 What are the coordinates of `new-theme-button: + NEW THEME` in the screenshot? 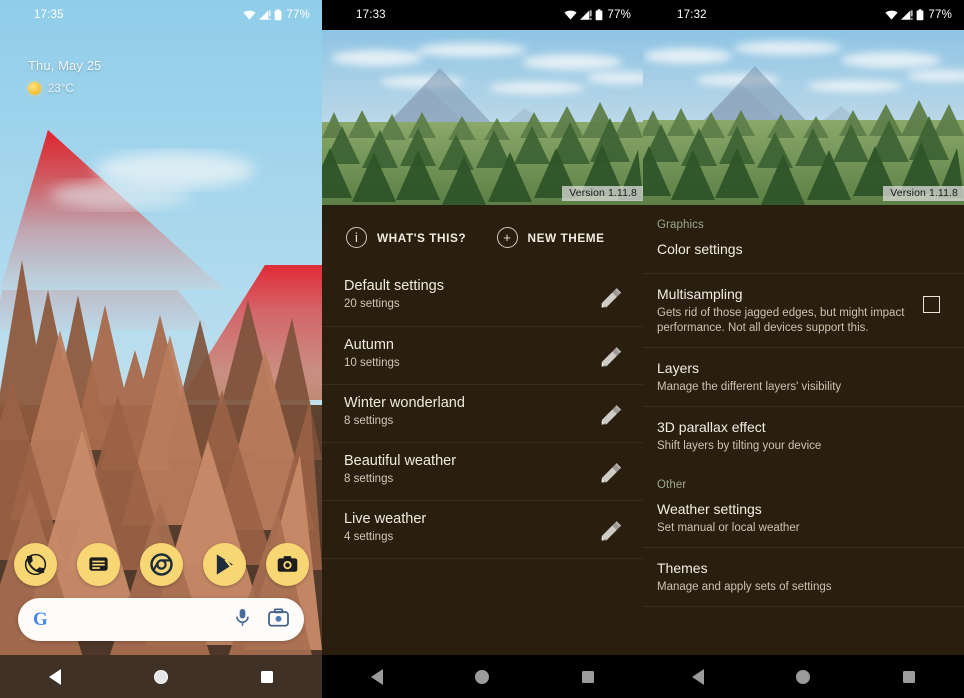 It's located at (563, 237).